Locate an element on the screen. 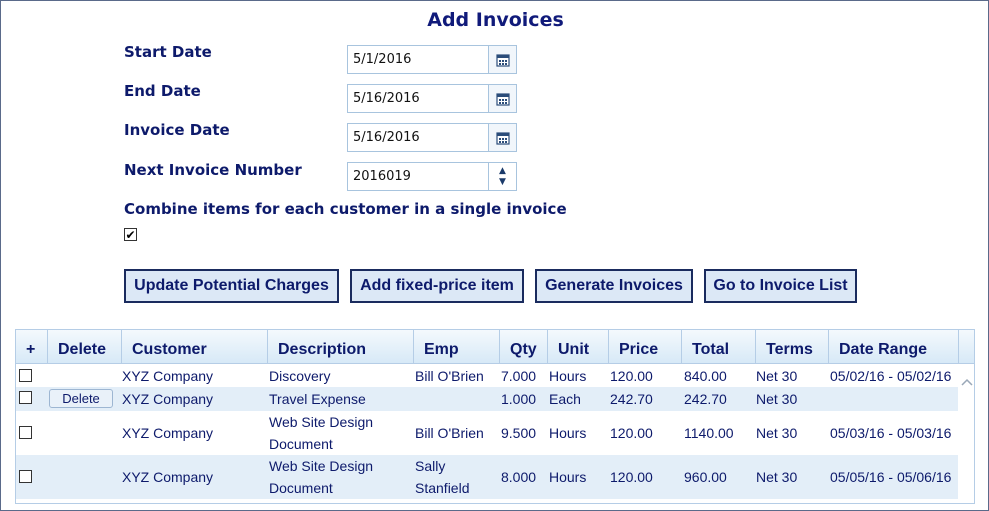 This screenshot has height=511, width=989. header-date-range: Date Range is located at coordinates (894, 347).